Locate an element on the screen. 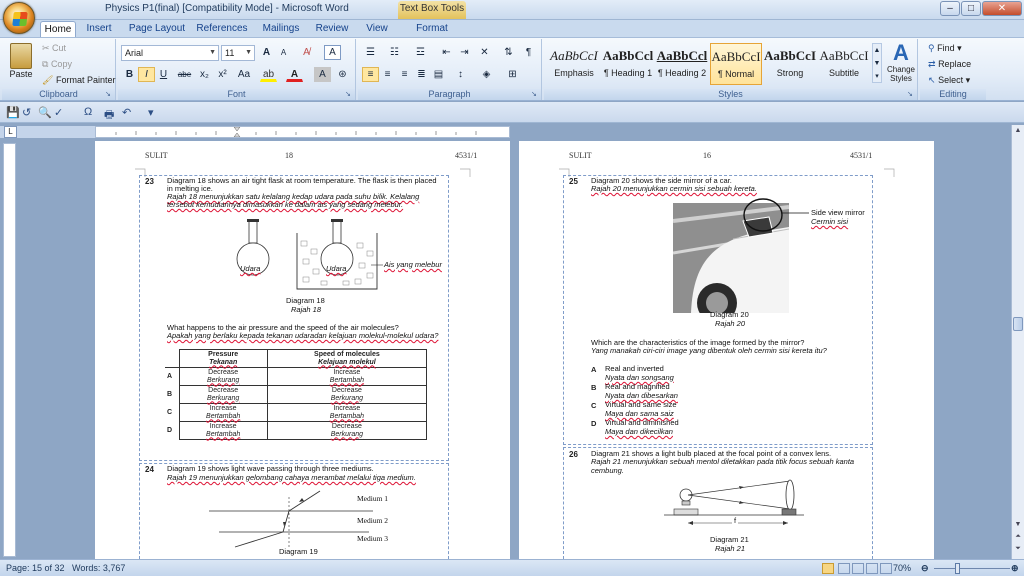 The height and width of the screenshot is (576, 1024). zoom-slider is located at coordinates (972, 568).